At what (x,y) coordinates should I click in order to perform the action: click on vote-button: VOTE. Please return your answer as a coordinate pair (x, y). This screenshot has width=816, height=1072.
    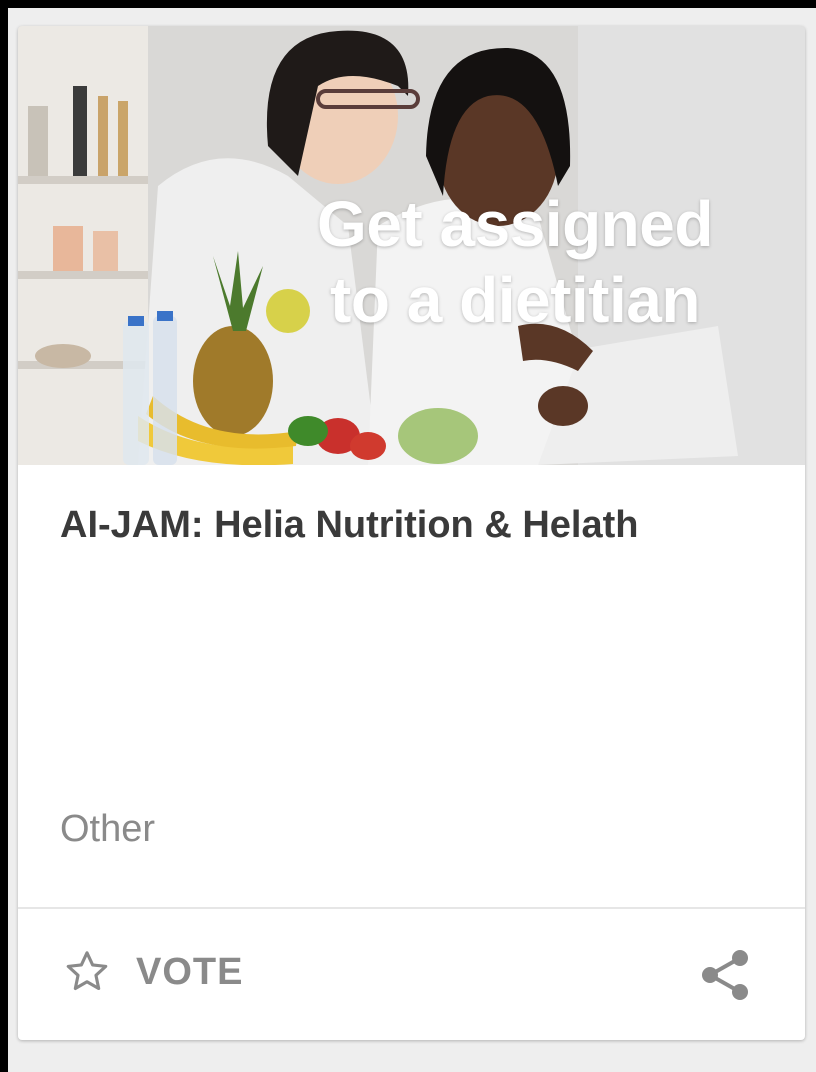
    Looking at the image, I should click on (152, 972).